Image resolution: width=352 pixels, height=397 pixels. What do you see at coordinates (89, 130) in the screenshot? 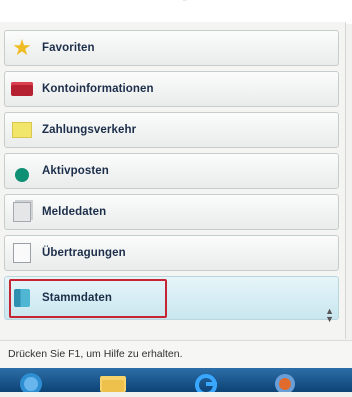
I see `nav-item-label: Zahlungsverkehr` at bounding box center [89, 130].